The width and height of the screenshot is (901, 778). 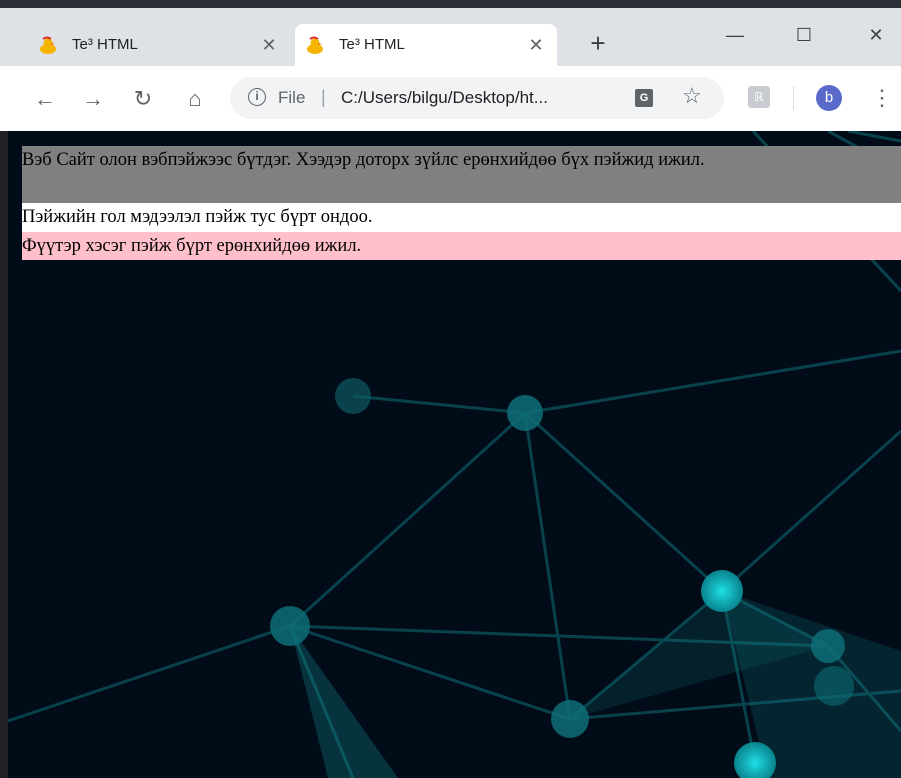 What do you see at coordinates (257, 97) in the screenshot?
I see `info-icon: i` at bounding box center [257, 97].